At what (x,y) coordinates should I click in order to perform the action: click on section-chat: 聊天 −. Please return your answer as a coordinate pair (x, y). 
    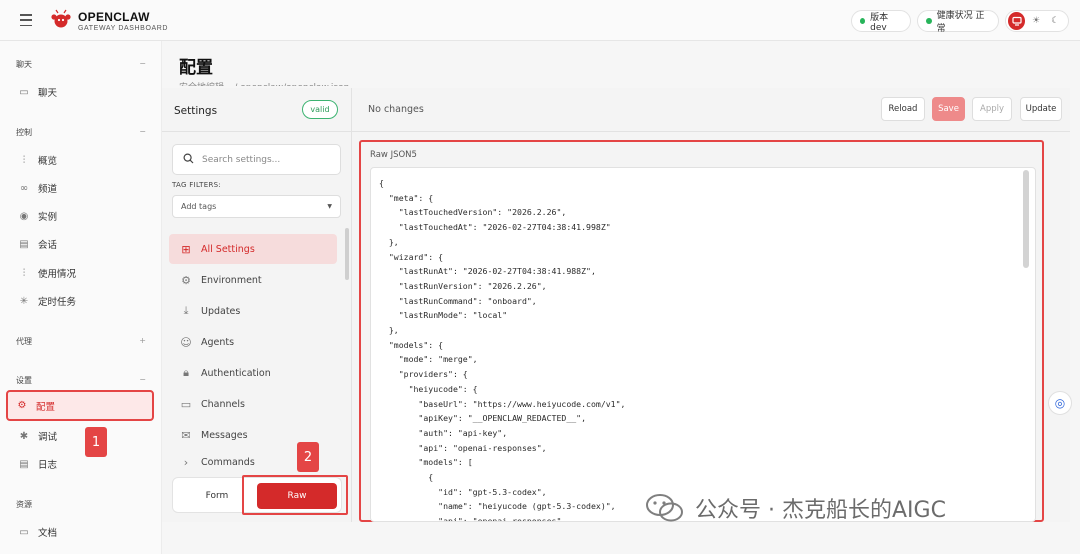
    Looking at the image, I should click on (81, 64).